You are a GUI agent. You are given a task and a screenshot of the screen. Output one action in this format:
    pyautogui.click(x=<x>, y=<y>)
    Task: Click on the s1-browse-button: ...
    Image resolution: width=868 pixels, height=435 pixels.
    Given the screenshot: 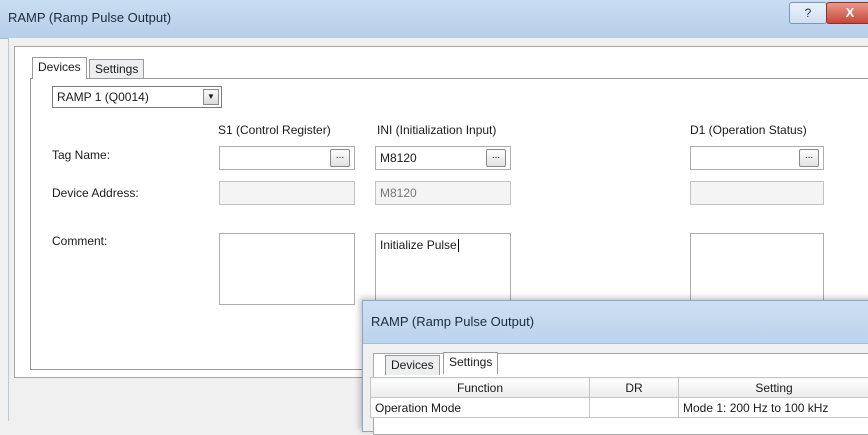 What is the action you would take?
    pyautogui.click(x=340, y=158)
    